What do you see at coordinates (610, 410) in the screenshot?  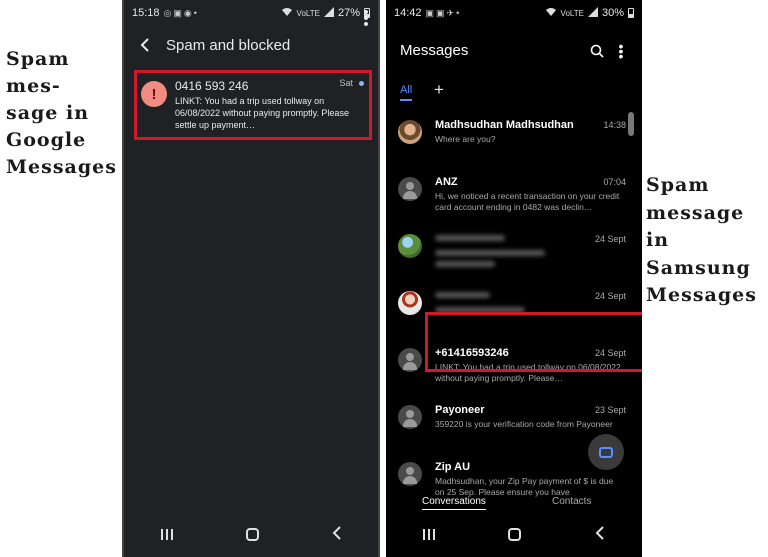 I see `conversation-date: 23 Sept` at bounding box center [610, 410].